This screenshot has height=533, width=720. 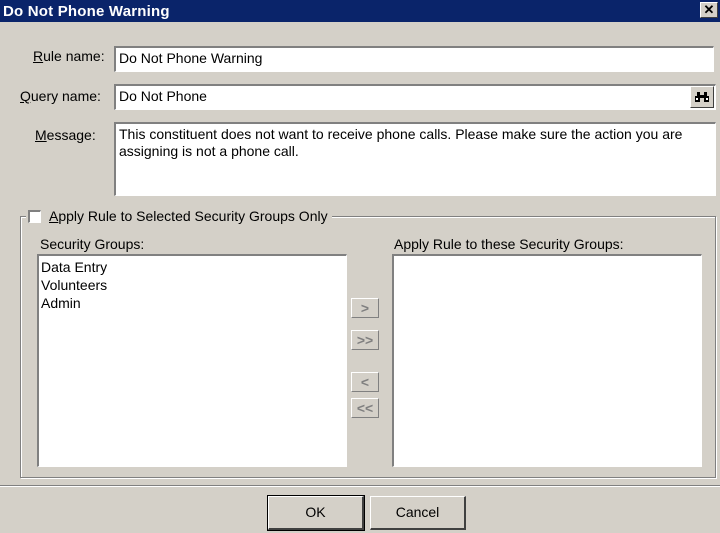 I want to click on query-name-field: Do Not Phone, so click(x=415, y=97).